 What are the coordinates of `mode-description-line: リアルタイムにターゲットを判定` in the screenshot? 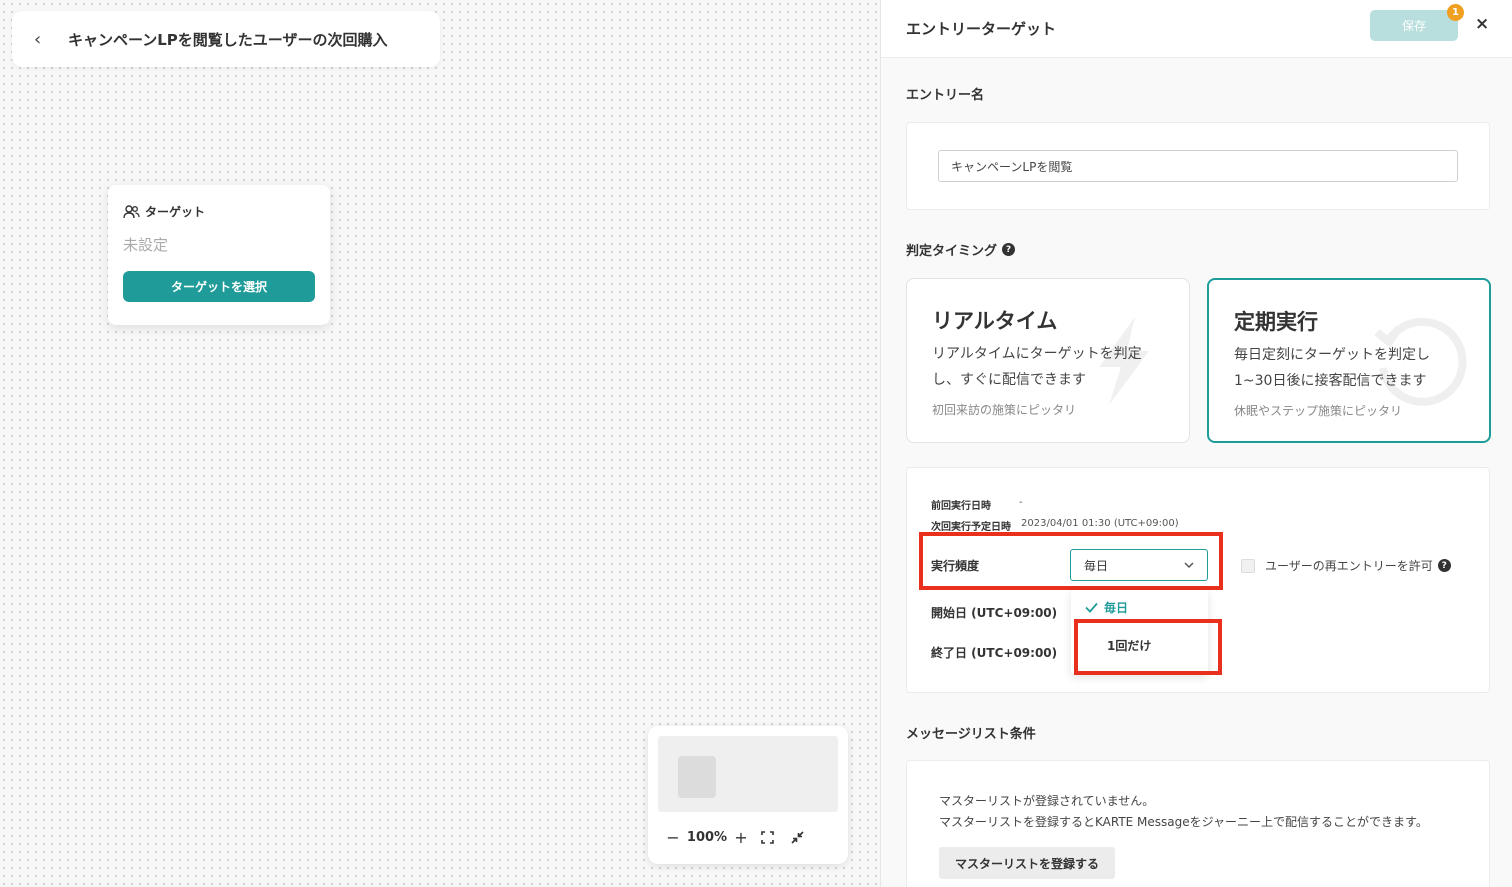 It's located at (1037, 354).